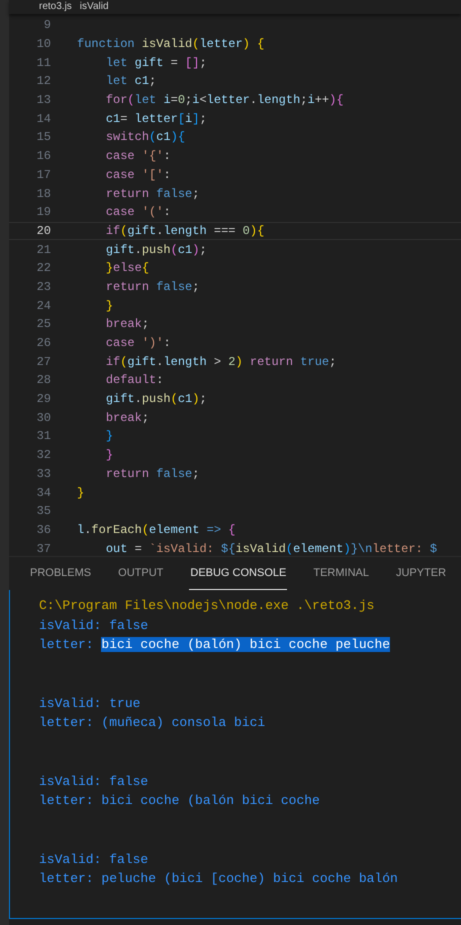 Image resolution: width=461 pixels, height=925 pixels. I want to click on line-number: 31, so click(43, 437).